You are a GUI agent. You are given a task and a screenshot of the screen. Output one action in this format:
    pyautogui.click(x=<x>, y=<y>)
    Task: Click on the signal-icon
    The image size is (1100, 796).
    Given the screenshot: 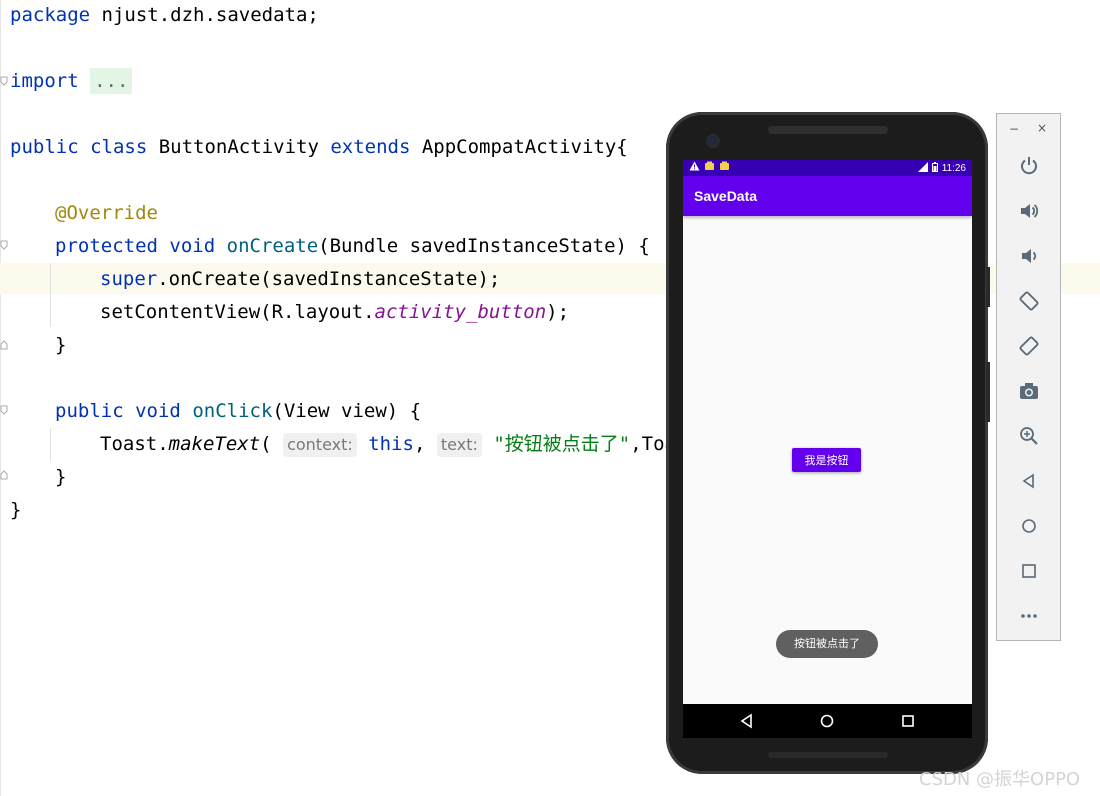 What is the action you would take?
    pyautogui.click(x=922, y=168)
    